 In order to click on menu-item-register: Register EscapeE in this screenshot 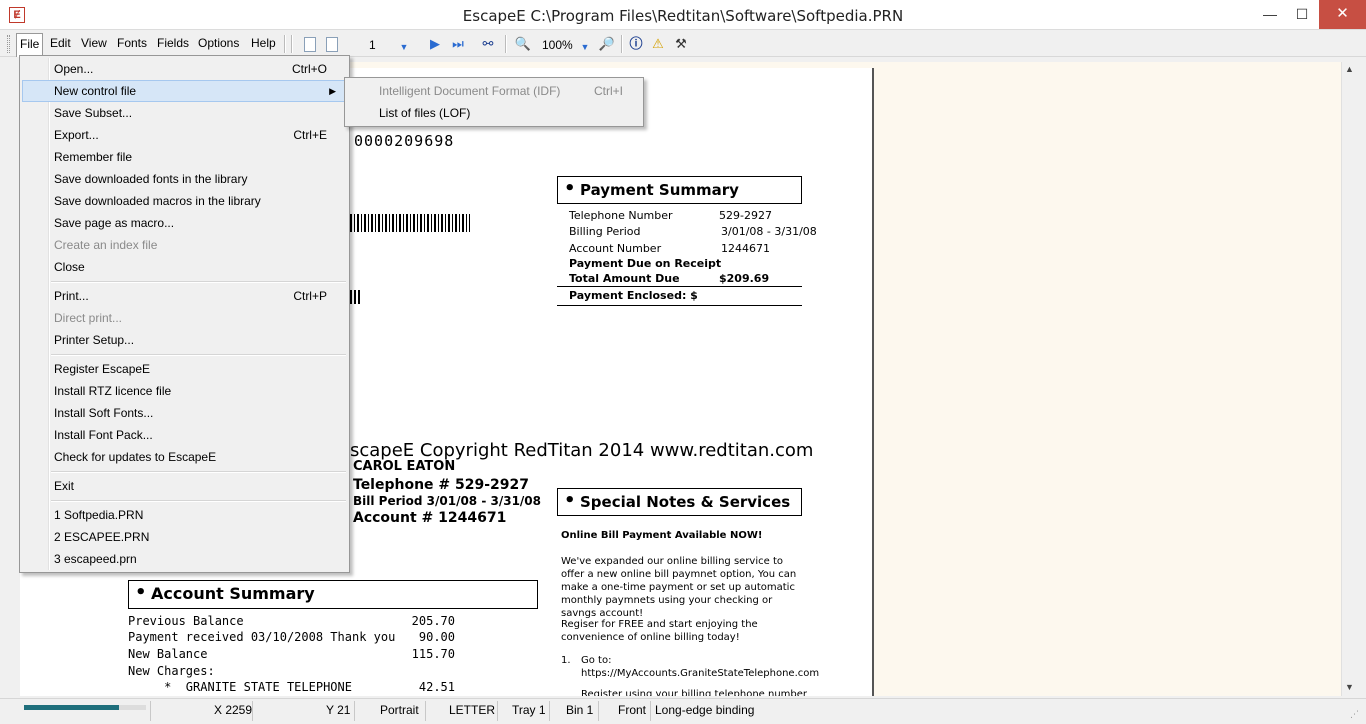, I will do `click(184, 369)`.